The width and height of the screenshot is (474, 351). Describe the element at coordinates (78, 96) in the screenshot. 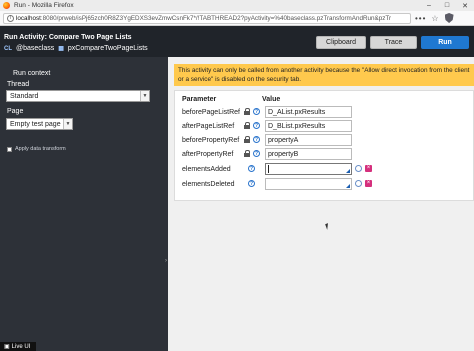

I see `thread-select: Standard ▼` at that location.